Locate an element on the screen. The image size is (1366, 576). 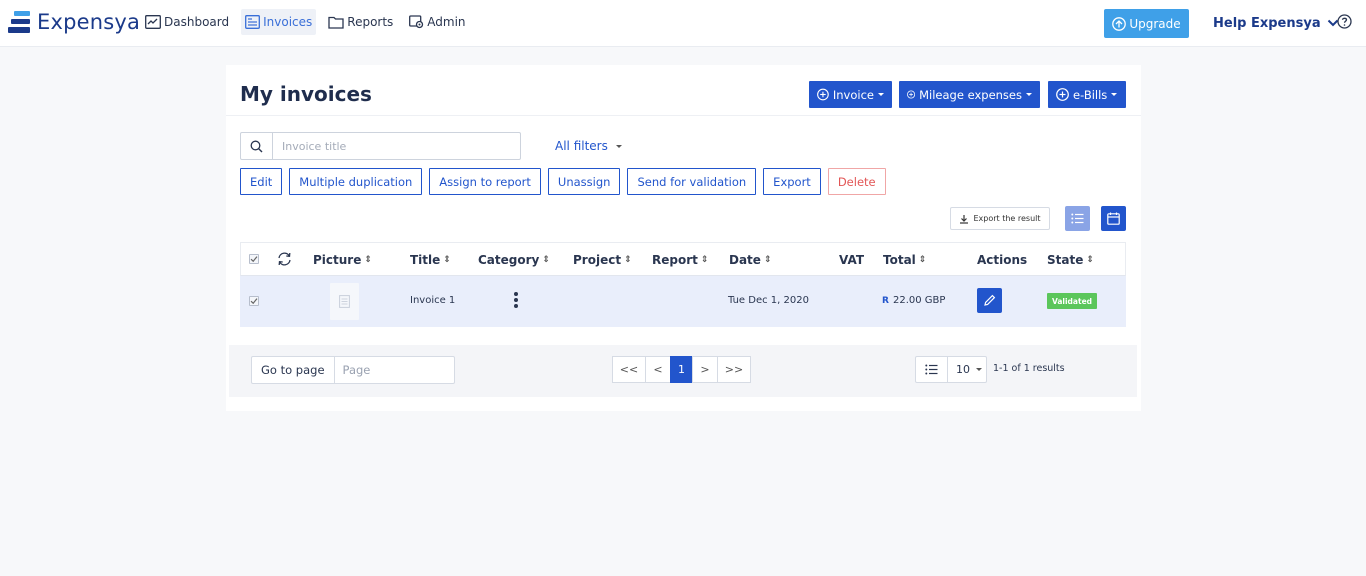
header-divider is located at coordinates (683, 115).